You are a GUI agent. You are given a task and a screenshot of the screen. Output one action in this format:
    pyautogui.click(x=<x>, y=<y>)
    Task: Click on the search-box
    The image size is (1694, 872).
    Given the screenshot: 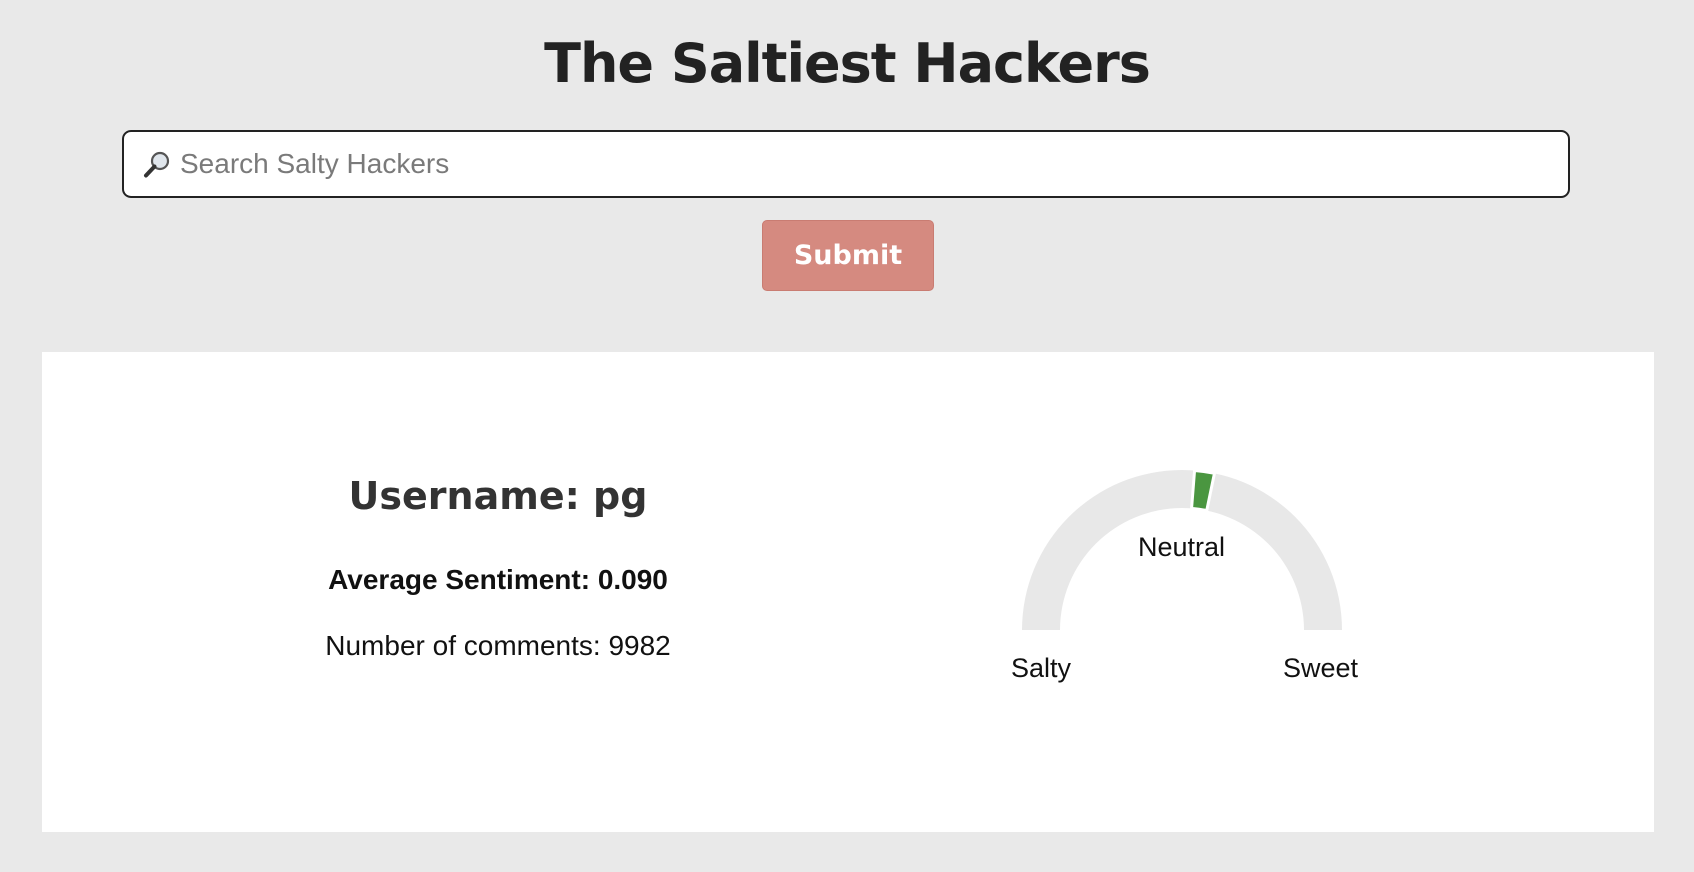 What is the action you would take?
    pyautogui.click(x=846, y=164)
    